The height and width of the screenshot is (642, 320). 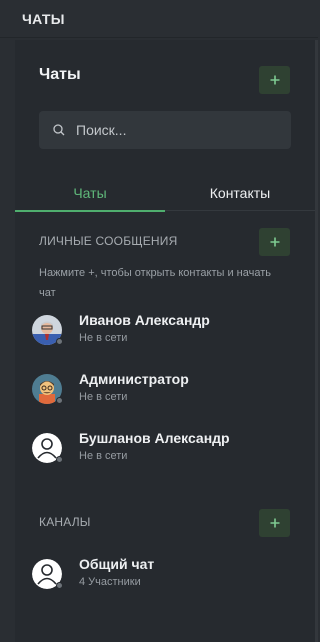 I want to click on tab-contacts: Контакты, so click(x=240, y=193).